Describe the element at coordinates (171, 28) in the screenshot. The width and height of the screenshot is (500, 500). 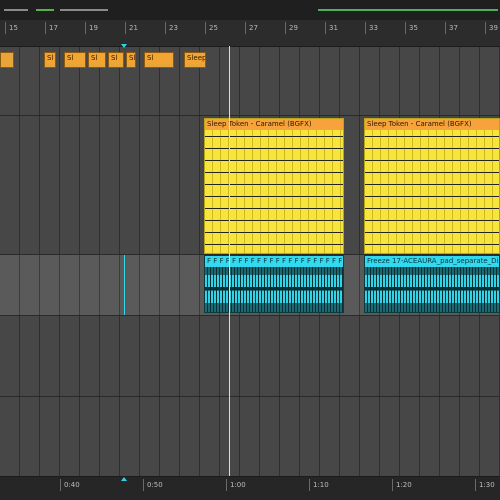
I see `bar-marker: 23` at that location.